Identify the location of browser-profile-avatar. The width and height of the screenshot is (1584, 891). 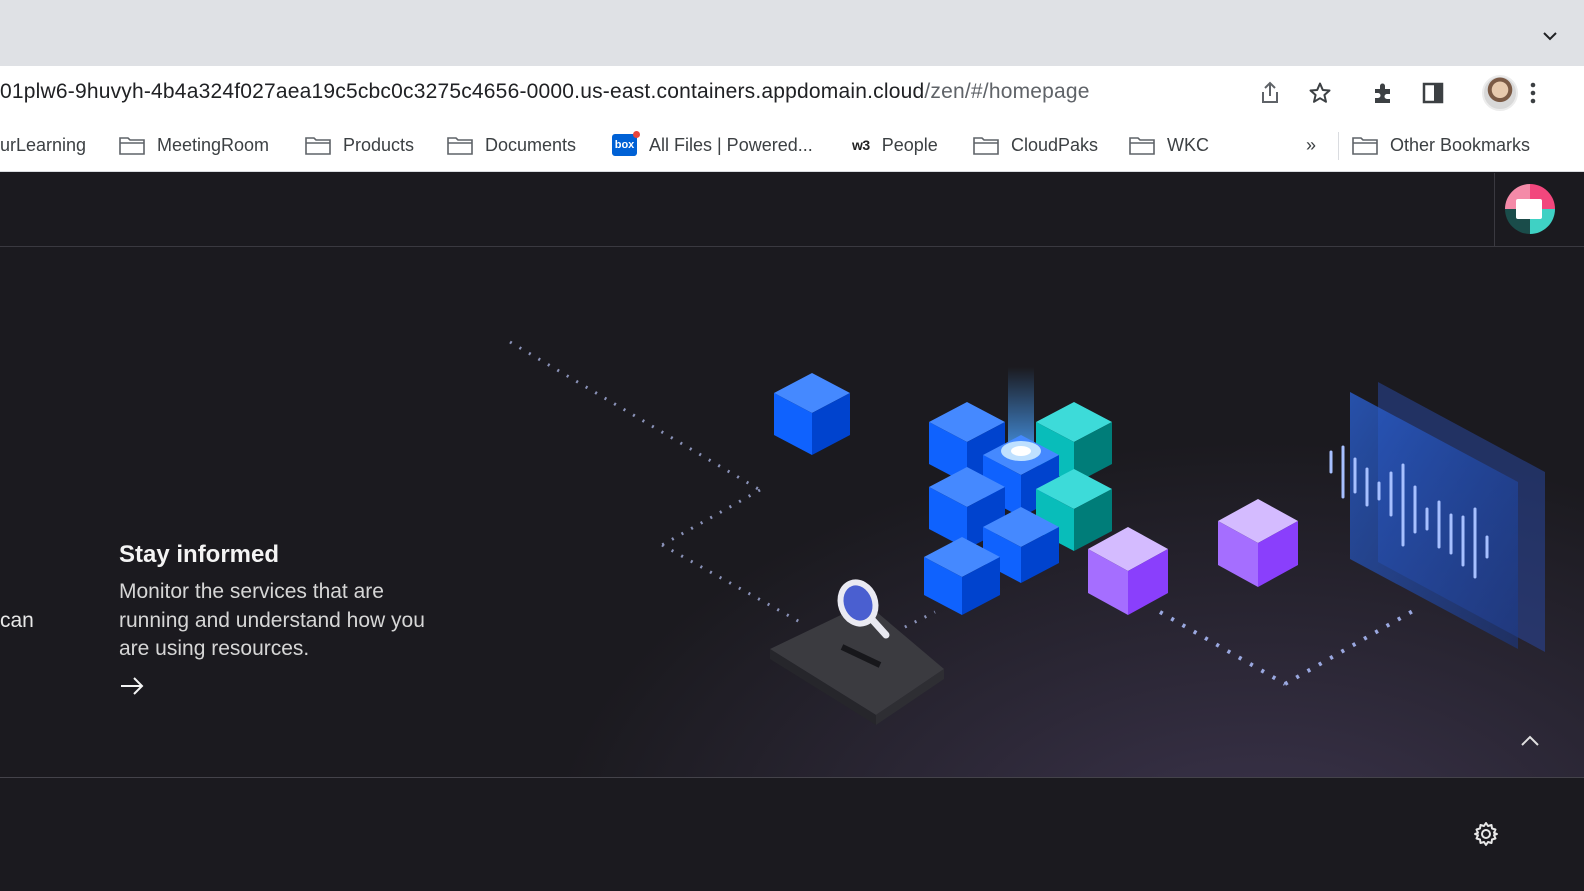
(1500, 93).